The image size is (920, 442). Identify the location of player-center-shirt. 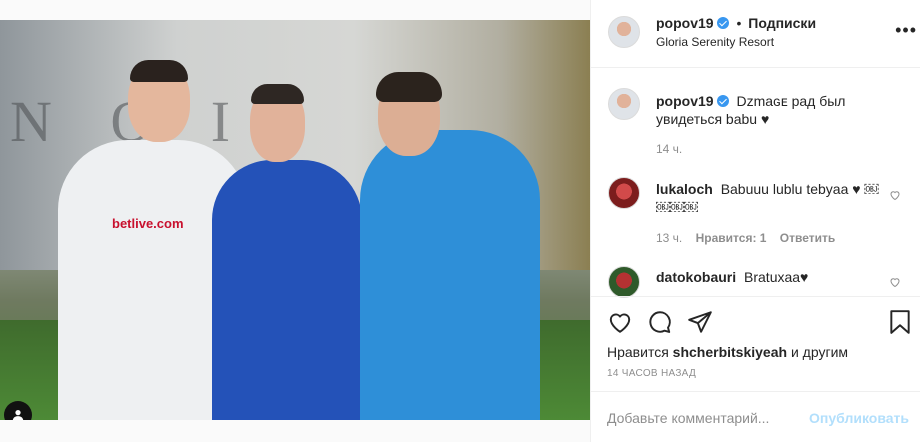
(287, 290).